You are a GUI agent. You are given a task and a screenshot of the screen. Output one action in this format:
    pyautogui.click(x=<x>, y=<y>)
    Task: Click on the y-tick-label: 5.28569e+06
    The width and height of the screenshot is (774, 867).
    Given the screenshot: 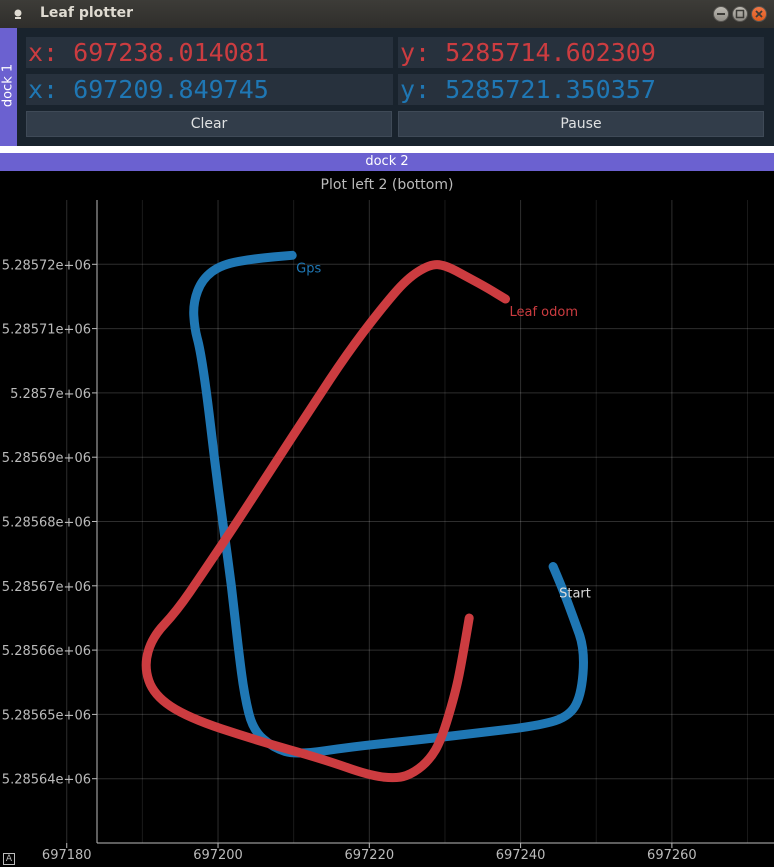 What is the action you would take?
    pyautogui.click(x=46, y=458)
    